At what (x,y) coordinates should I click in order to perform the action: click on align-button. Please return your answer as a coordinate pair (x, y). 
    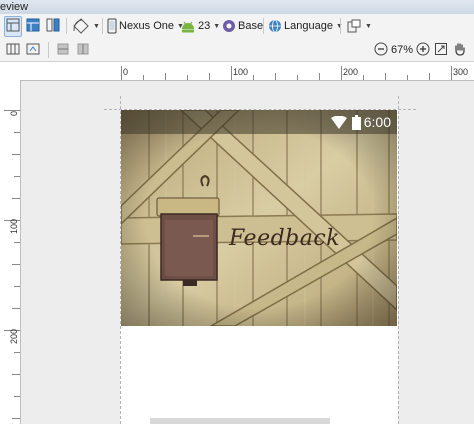
    Looking at the image, I should click on (83, 50).